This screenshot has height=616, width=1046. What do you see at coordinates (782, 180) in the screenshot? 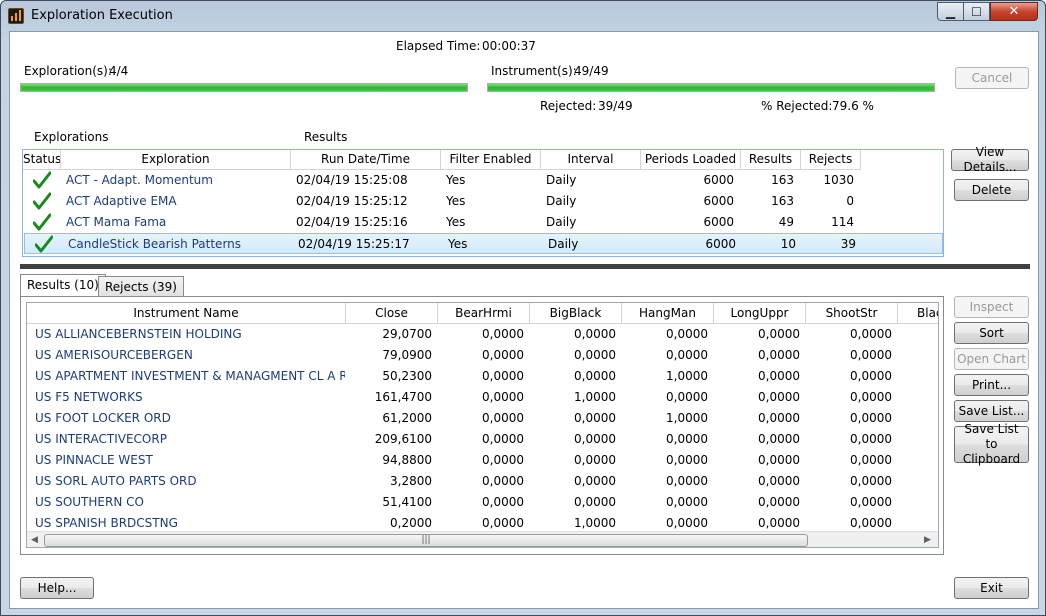
I see `results-count: 163` at bounding box center [782, 180].